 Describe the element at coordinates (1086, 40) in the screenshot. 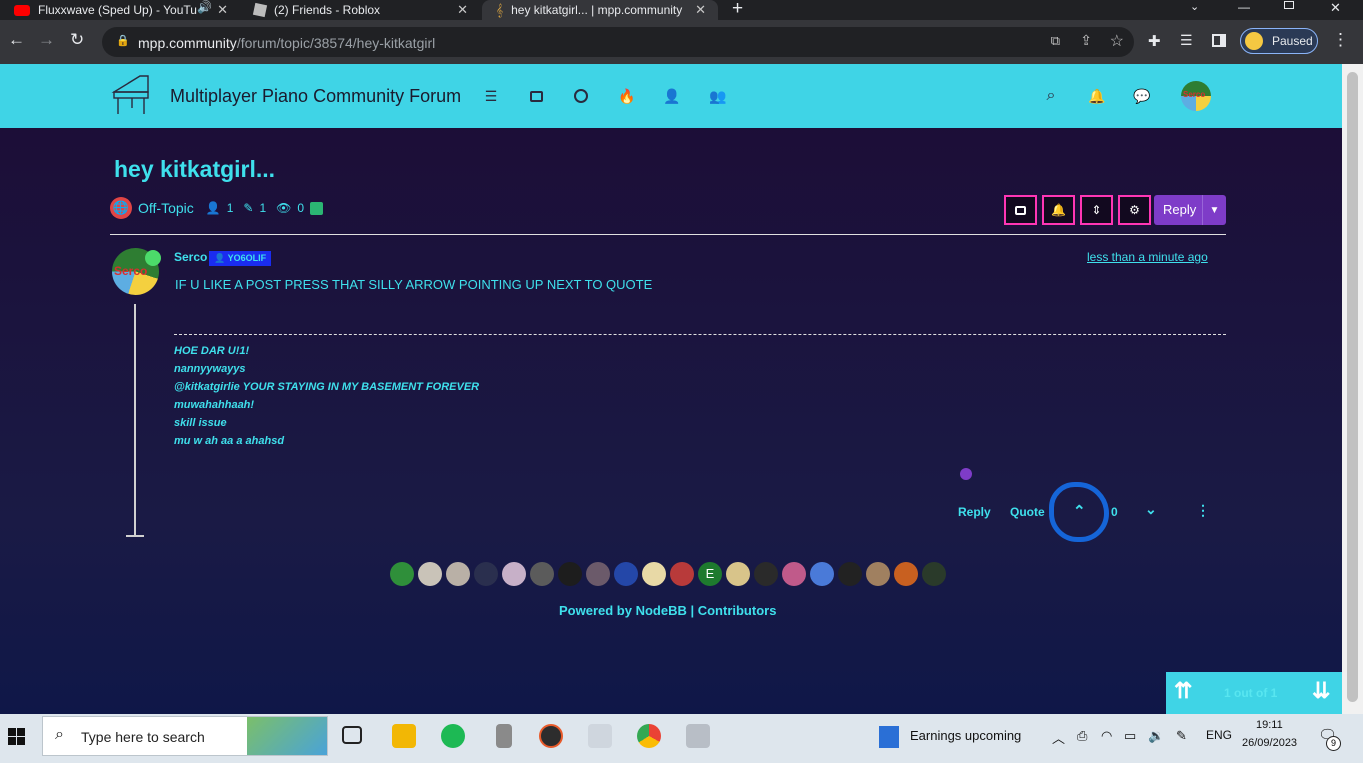

I see `share-icon: ⇪` at that location.